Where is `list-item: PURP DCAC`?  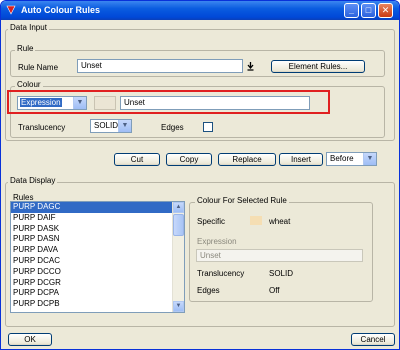 list-item: PURP DCAC is located at coordinates (97, 261).